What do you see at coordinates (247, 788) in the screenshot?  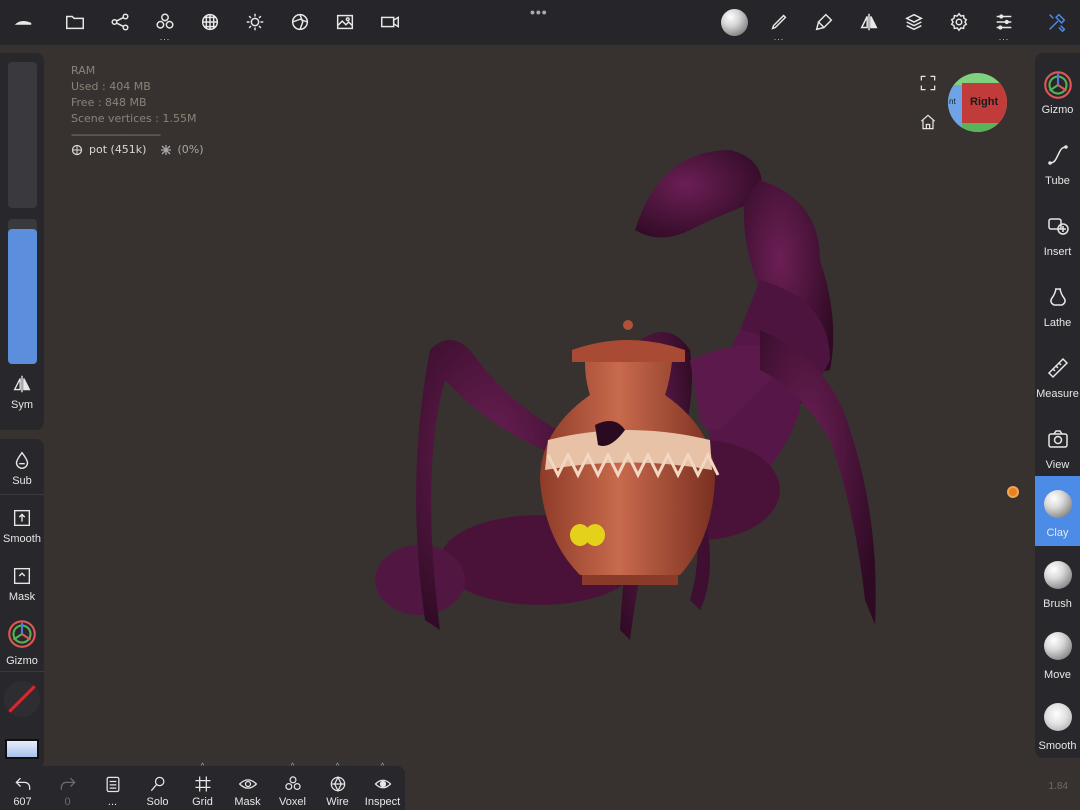 I see `mask-view-button: Mask` at bounding box center [247, 788].